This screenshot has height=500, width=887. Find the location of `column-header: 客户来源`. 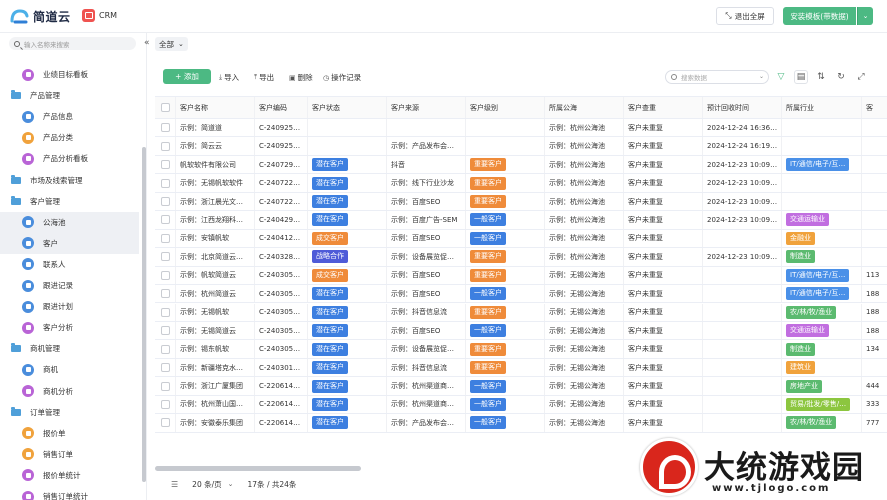

column-header: 客户来源 is located at coordinates (425, 107).